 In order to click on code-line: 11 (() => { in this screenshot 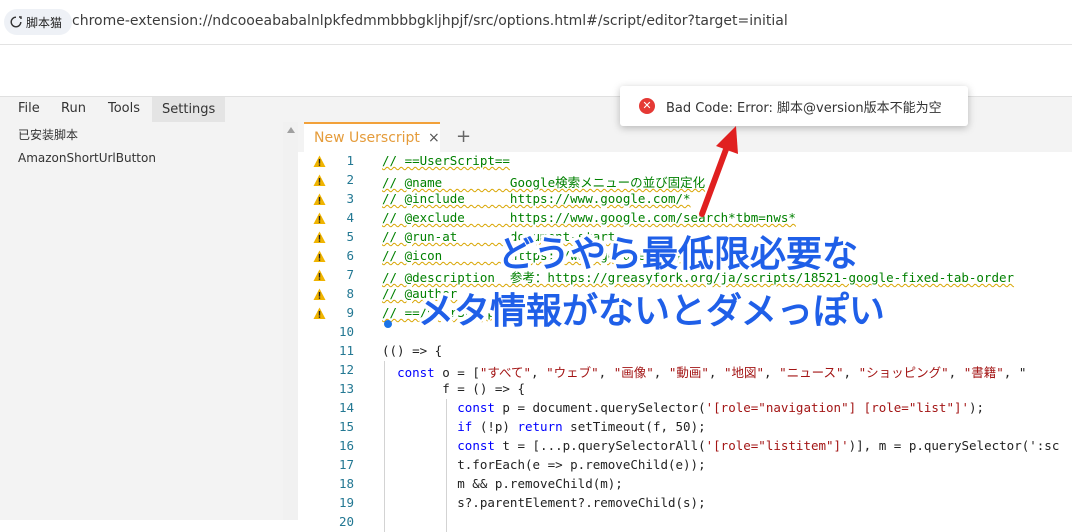, I will do `click(685, 351)`.